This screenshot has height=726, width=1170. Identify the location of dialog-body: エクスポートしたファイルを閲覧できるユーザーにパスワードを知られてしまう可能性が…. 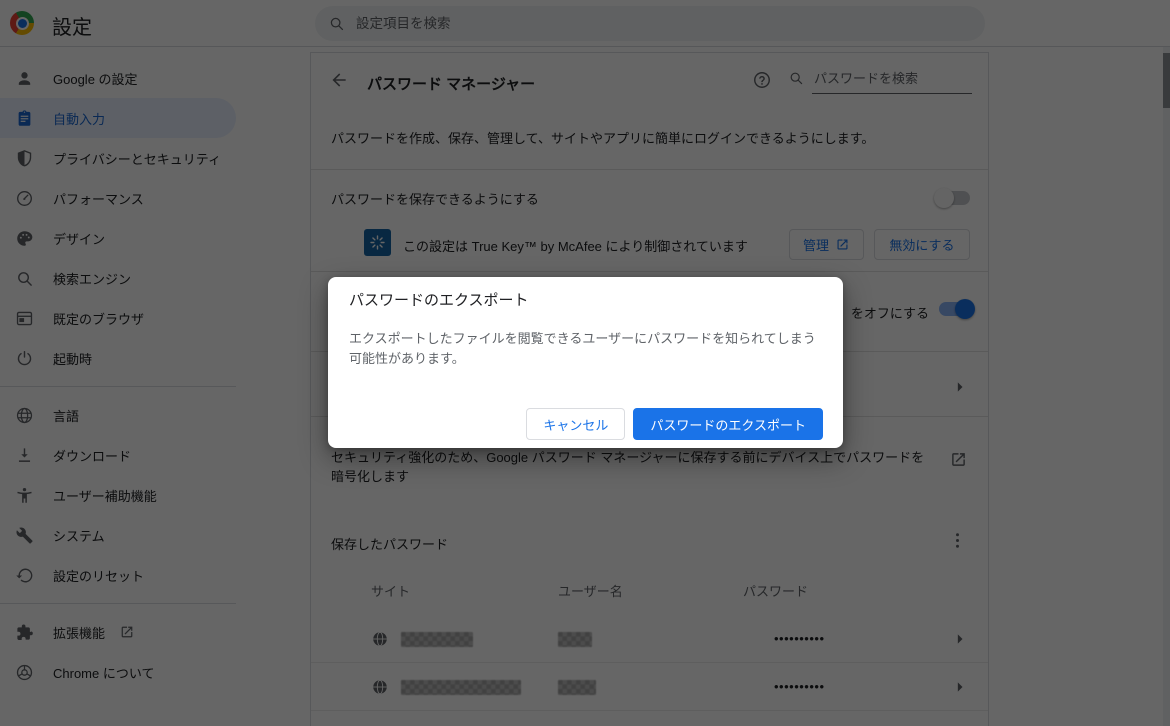
(582, 348).